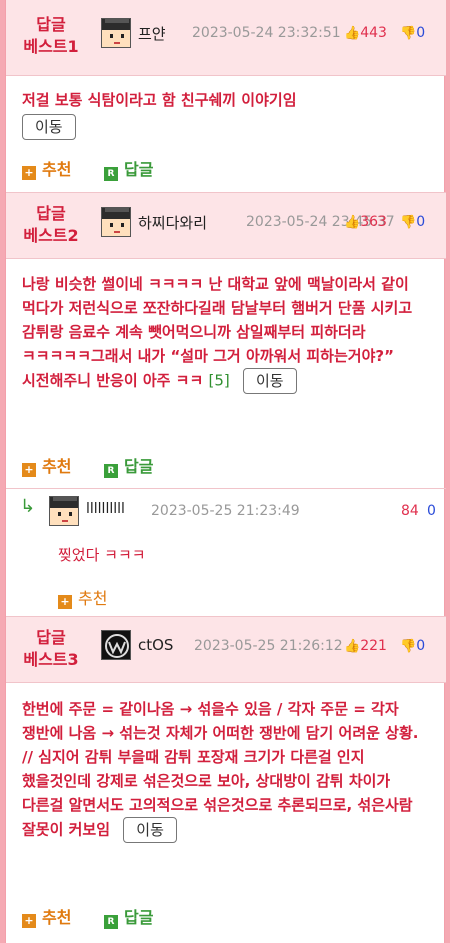 The height and width of the screenshot is (943, 450). I want to click on ctos-logo-icon, so click(117, 646).